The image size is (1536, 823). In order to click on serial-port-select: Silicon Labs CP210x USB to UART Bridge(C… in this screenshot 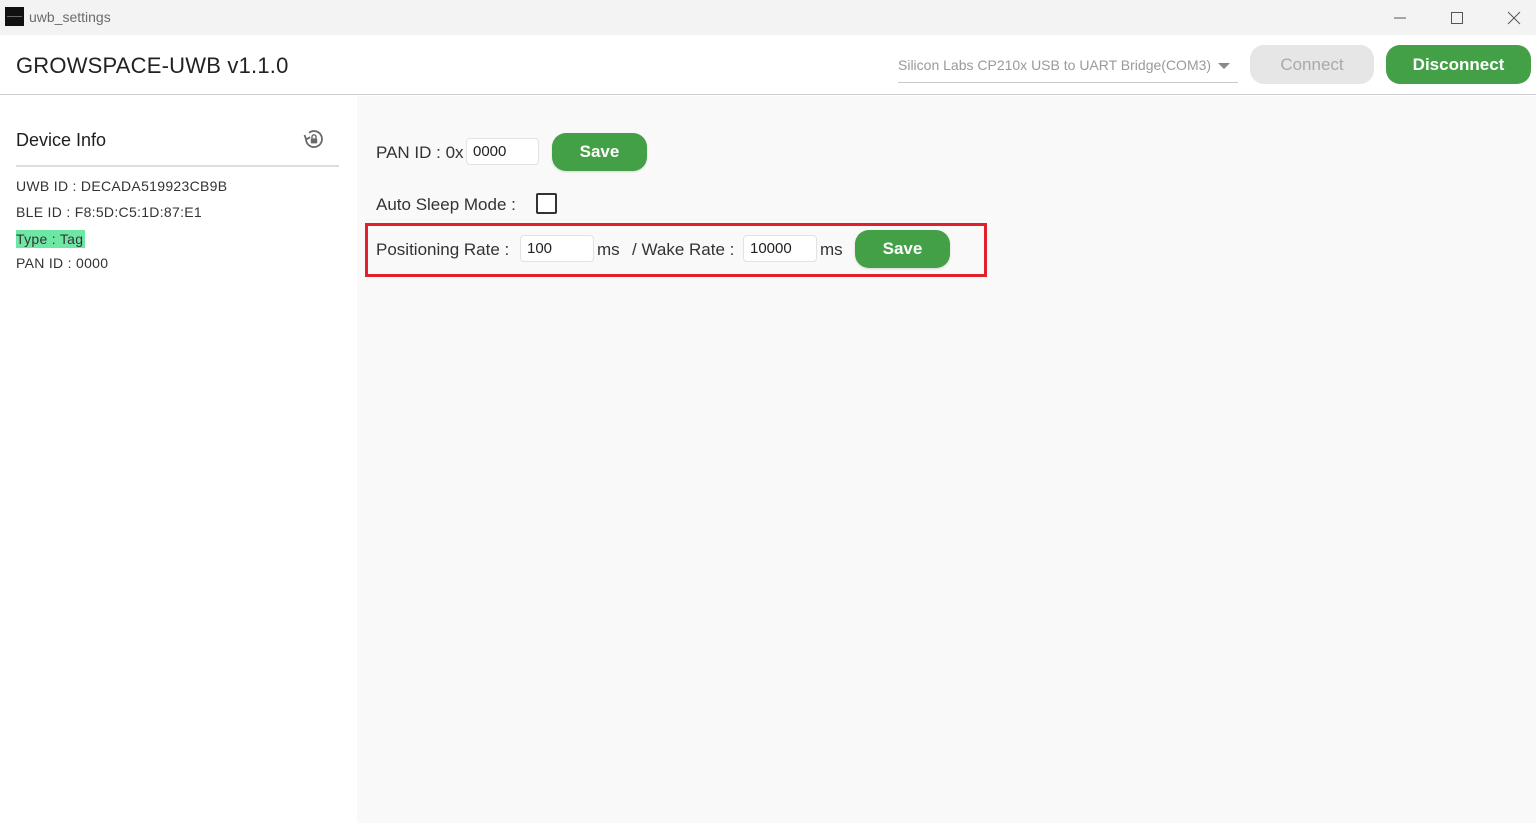, I will do `click(1068, 65)`.